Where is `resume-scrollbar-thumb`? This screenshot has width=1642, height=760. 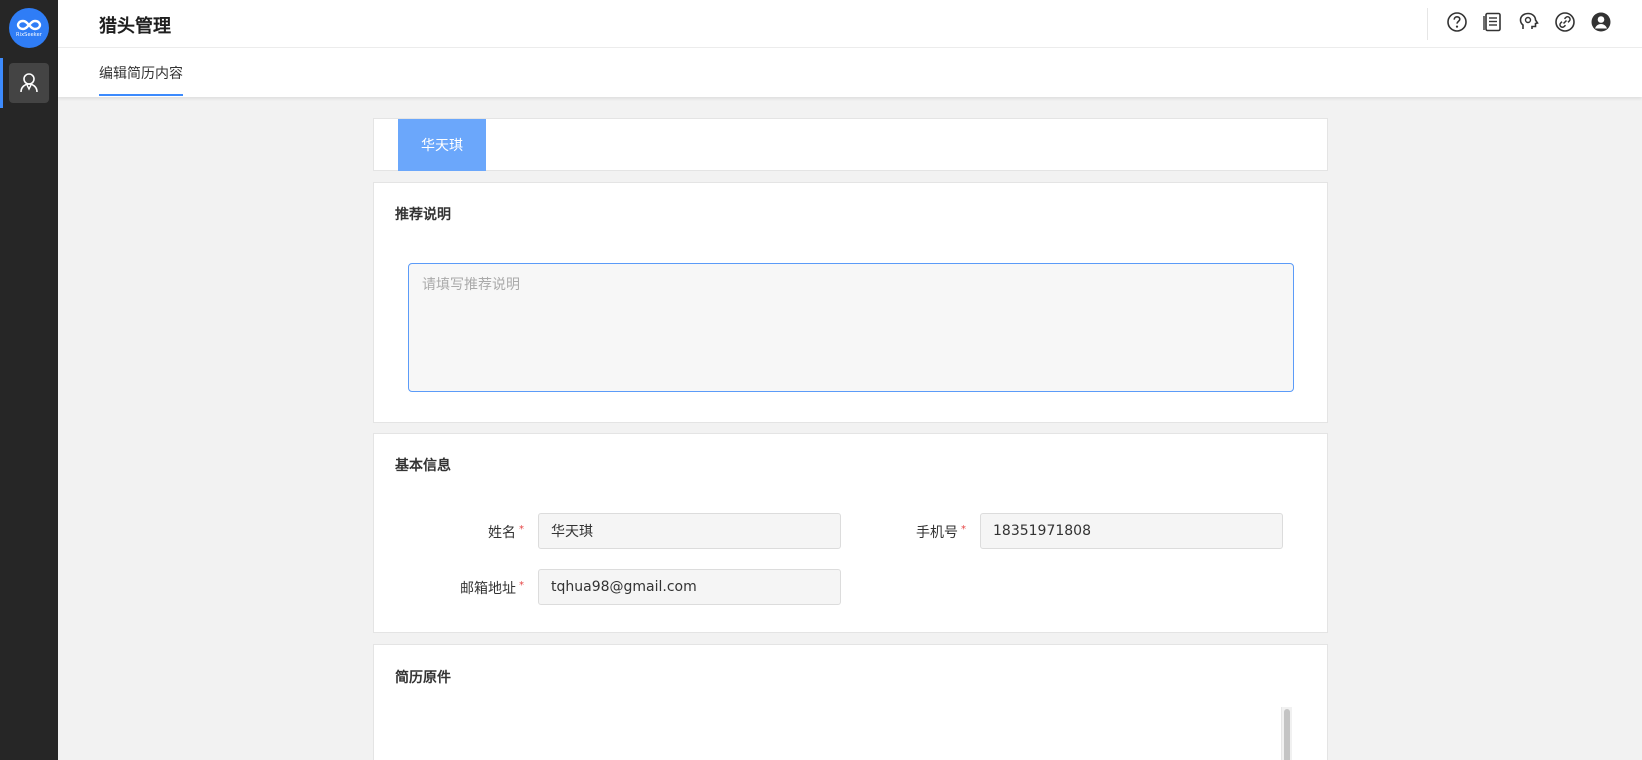 resume-scrollbar-thumb is located at coordinates (1287, 734).